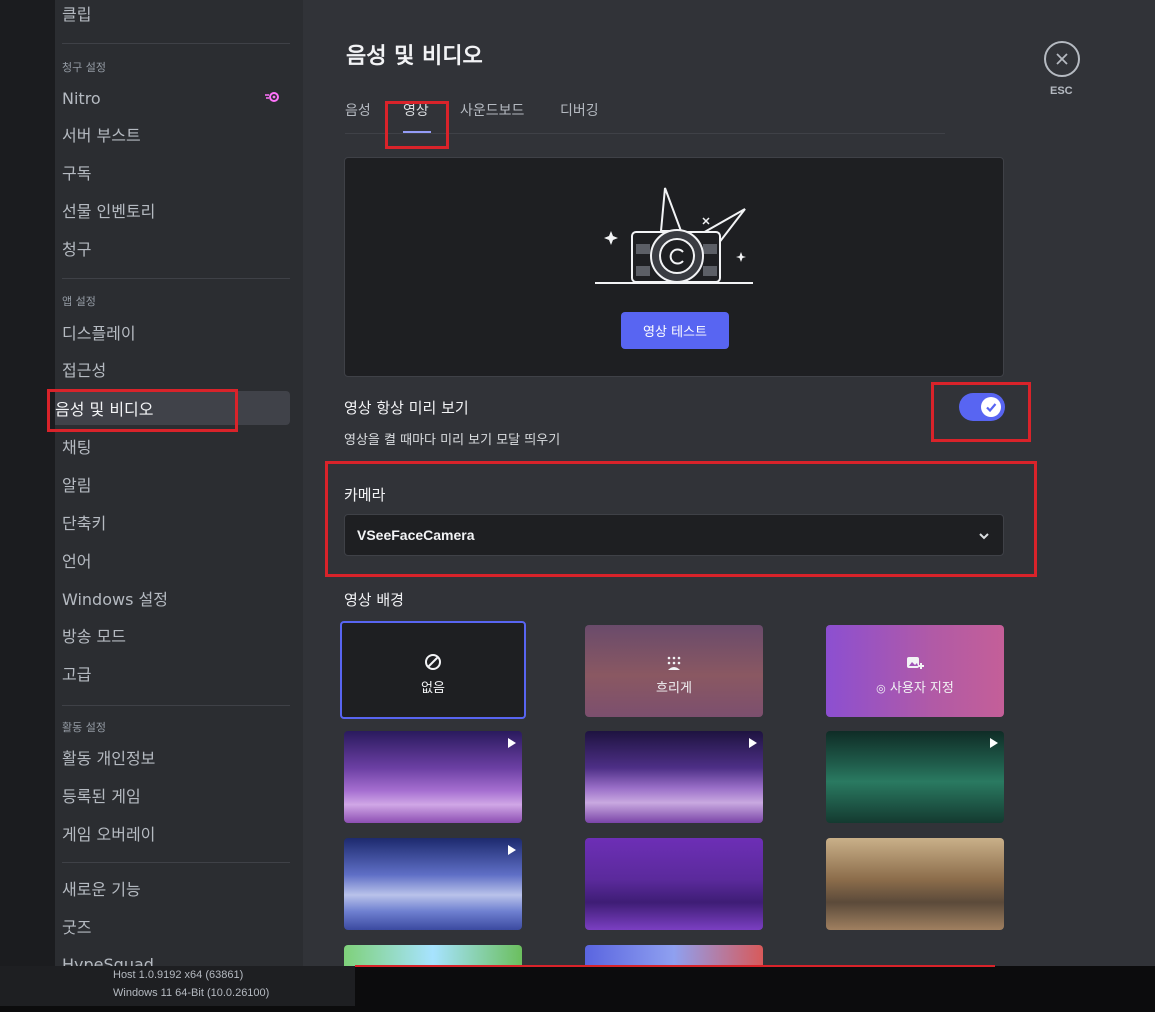  I want to click on sidebar-item-registered-games: 등록된 게임, so click(176, 795).